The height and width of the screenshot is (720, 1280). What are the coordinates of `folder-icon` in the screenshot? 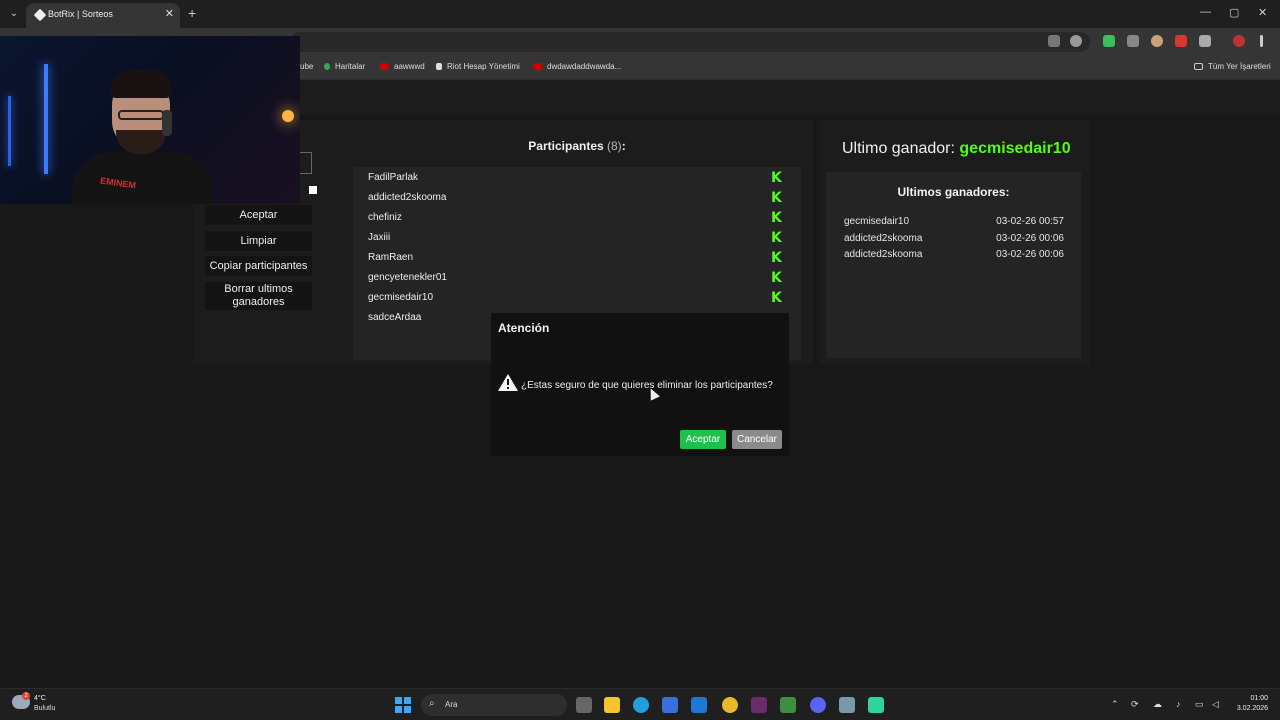 It's located at (1198, 66).